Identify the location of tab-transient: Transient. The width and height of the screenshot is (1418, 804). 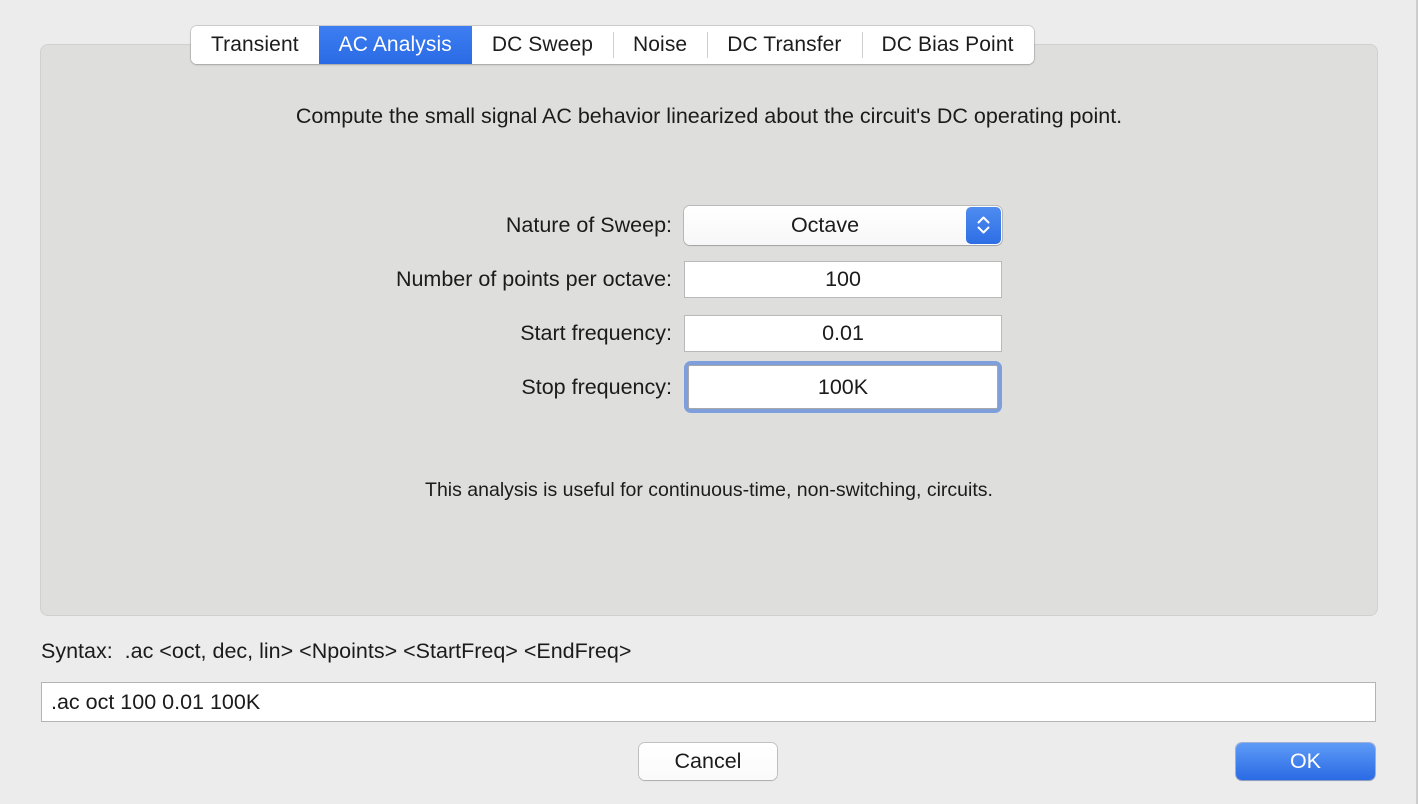
(255, 45).